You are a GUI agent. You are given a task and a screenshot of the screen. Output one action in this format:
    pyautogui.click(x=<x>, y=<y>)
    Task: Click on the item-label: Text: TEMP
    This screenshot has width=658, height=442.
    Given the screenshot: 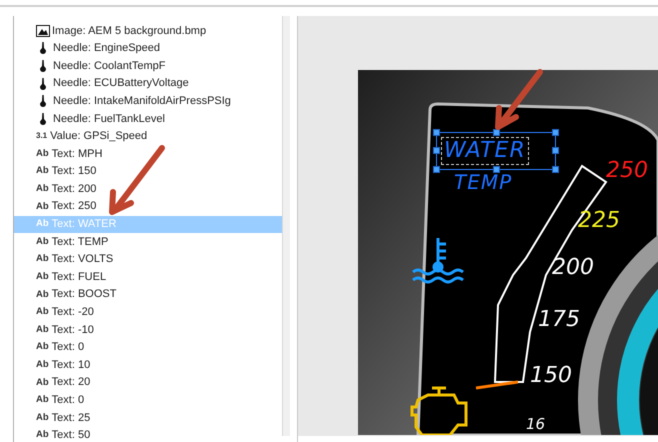 What is the action you would take?
    pyautogui.click(x=80, y=242)
    